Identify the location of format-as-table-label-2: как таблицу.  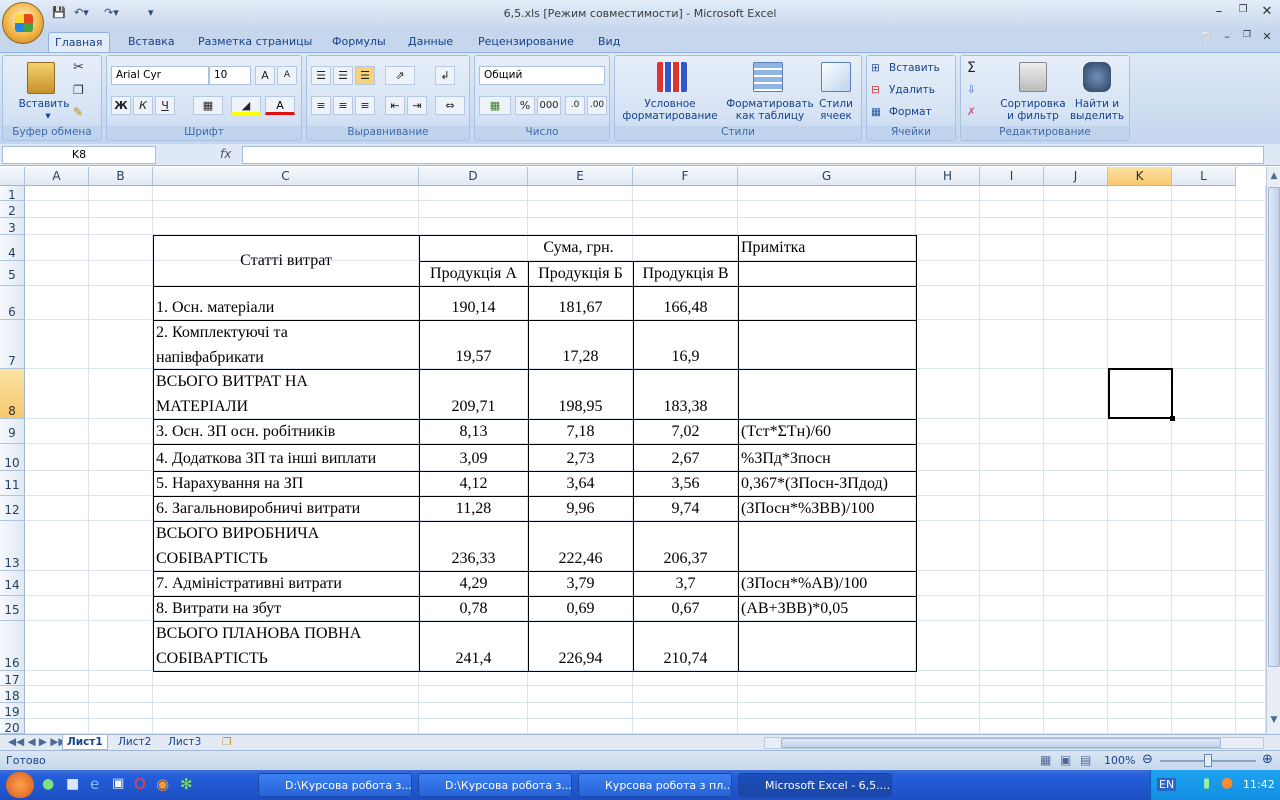
(770, 116).